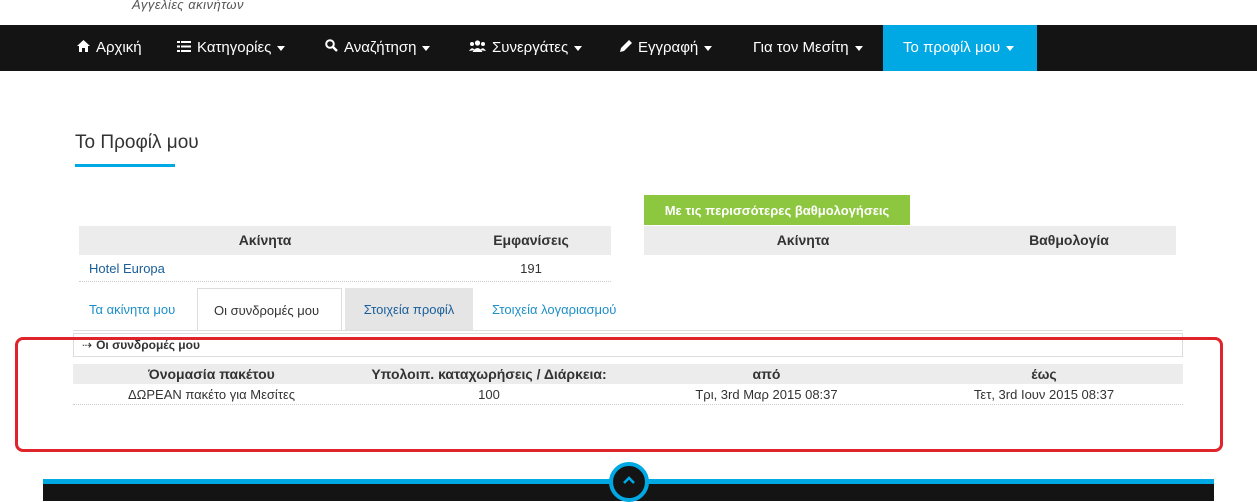 The image size is (1257, 502). I want to click on tab-my-properties: Τα ακίνητα μου, so click(132, 309).